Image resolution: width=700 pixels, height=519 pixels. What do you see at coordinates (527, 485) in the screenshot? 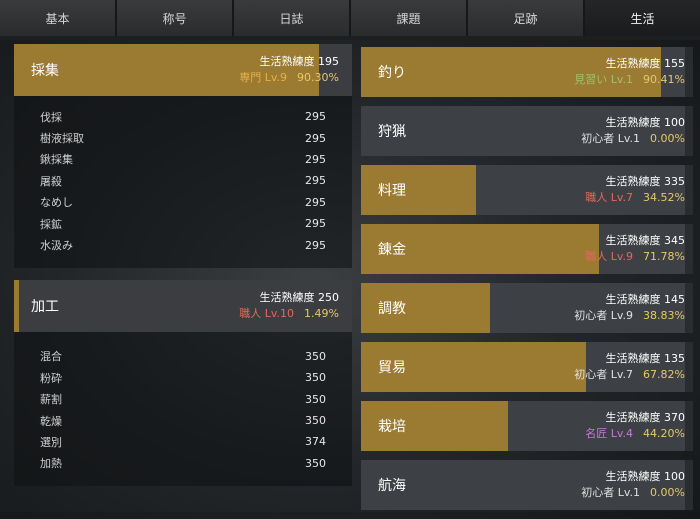
I see `skill-card-sailing: 航海 生活熟練度 100 初心者 Lv.1 0.00%` at bounding box center [527, 485].